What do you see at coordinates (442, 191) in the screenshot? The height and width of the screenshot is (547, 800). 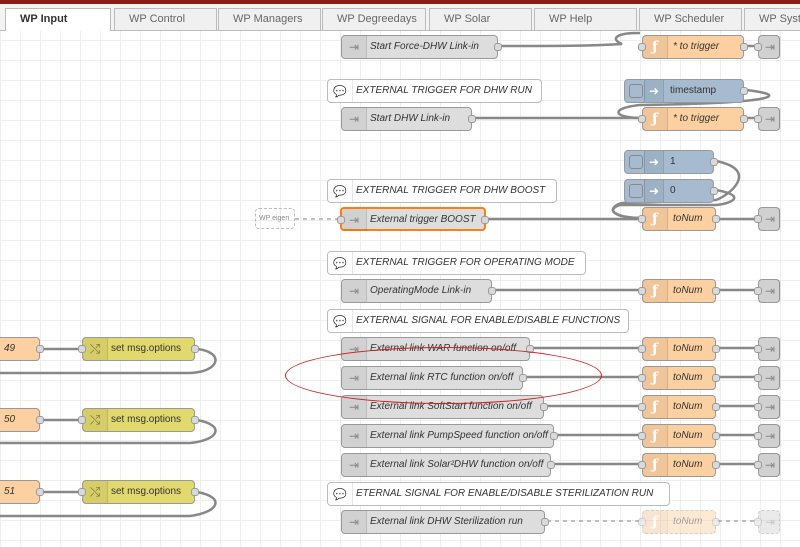 I see `comment-dhw-boost: 💬 EXTERNAL TRIGGER FOR DHW BOOST` at bounding box center [442, 191].